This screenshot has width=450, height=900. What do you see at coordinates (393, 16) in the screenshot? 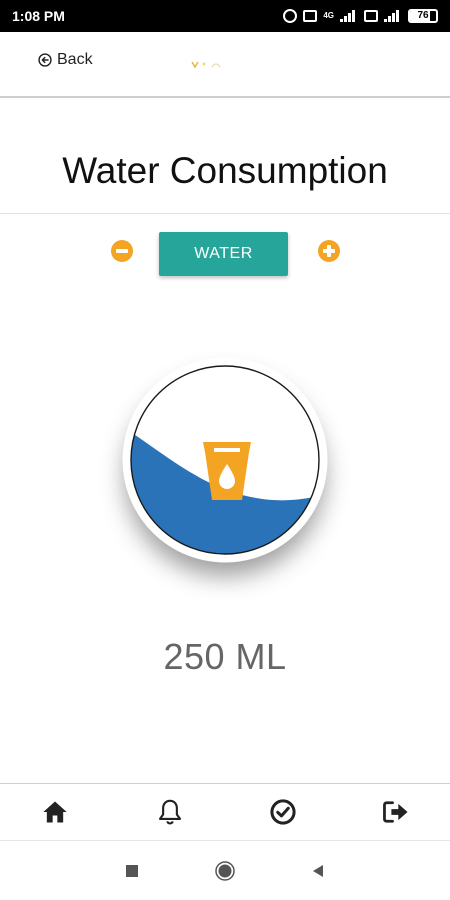
I see `signal-2-icon` at bounding box center [393, 16].